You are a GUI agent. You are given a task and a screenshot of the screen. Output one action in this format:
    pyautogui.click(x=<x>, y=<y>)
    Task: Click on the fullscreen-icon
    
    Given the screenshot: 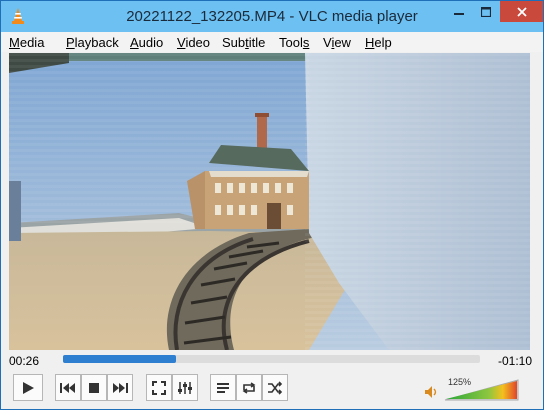 What is the action you would take?
    pyautogui.click(x=159, y=387)
    